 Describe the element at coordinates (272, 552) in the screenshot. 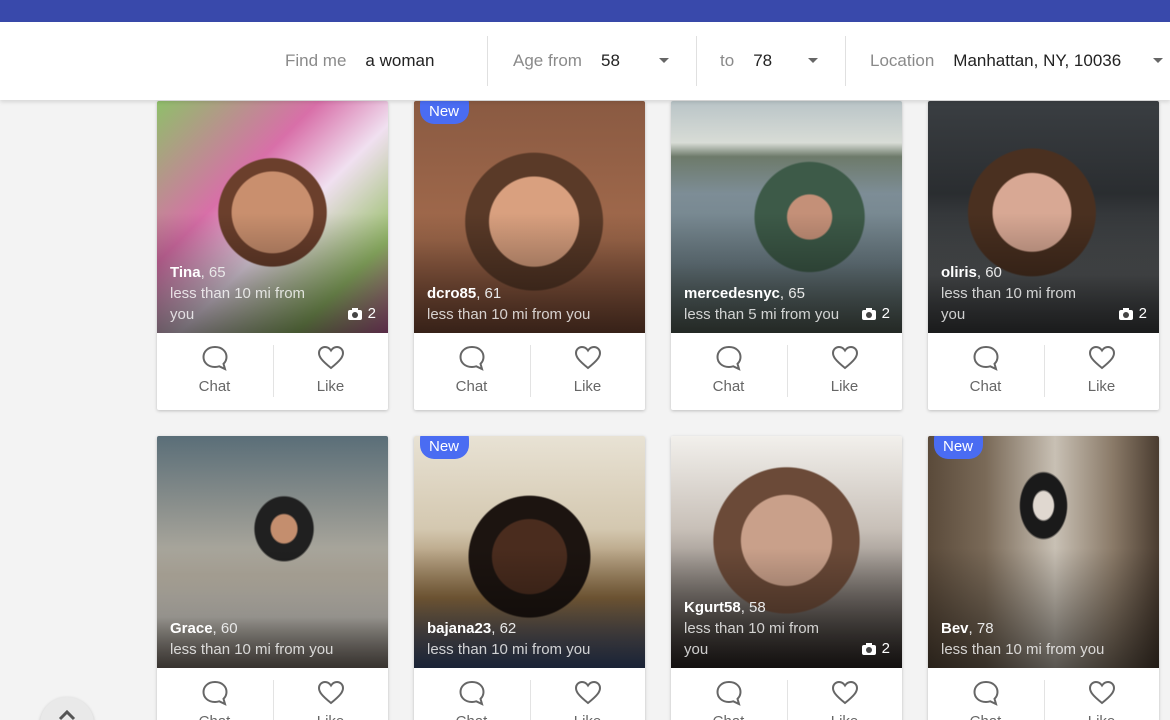

I see `profile-photo: Grace, 60 less than 10 mi from you` at that location.